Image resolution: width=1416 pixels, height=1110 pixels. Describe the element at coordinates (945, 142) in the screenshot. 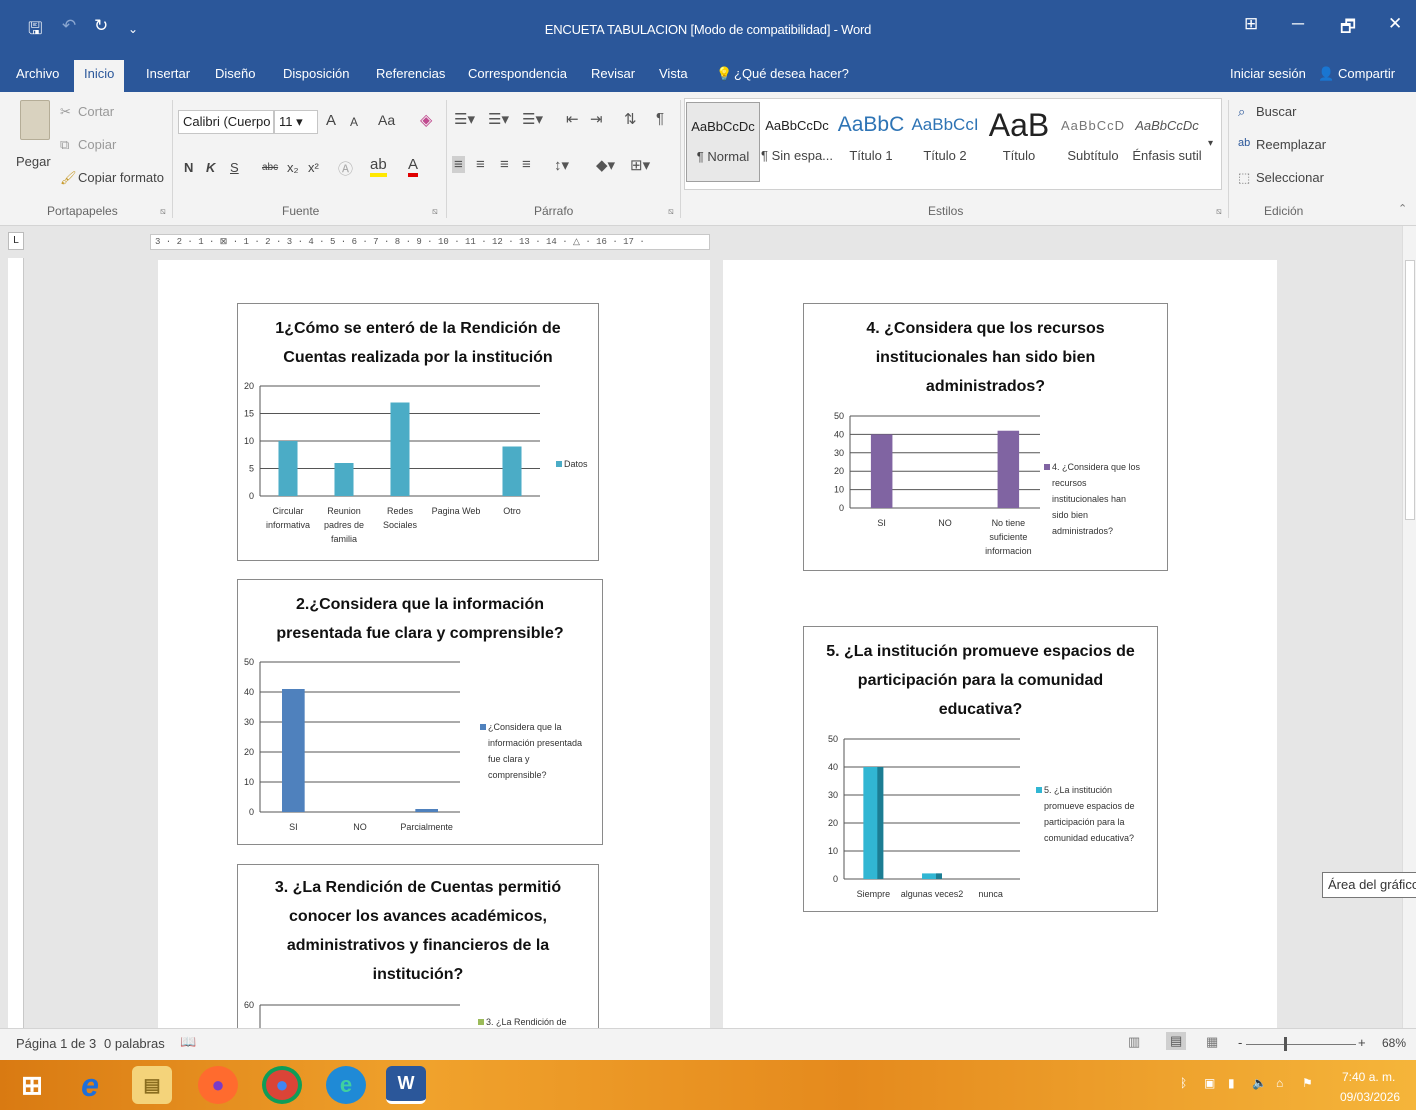

I see `style-heading-2: AaBbCcI Título 2` at that location.